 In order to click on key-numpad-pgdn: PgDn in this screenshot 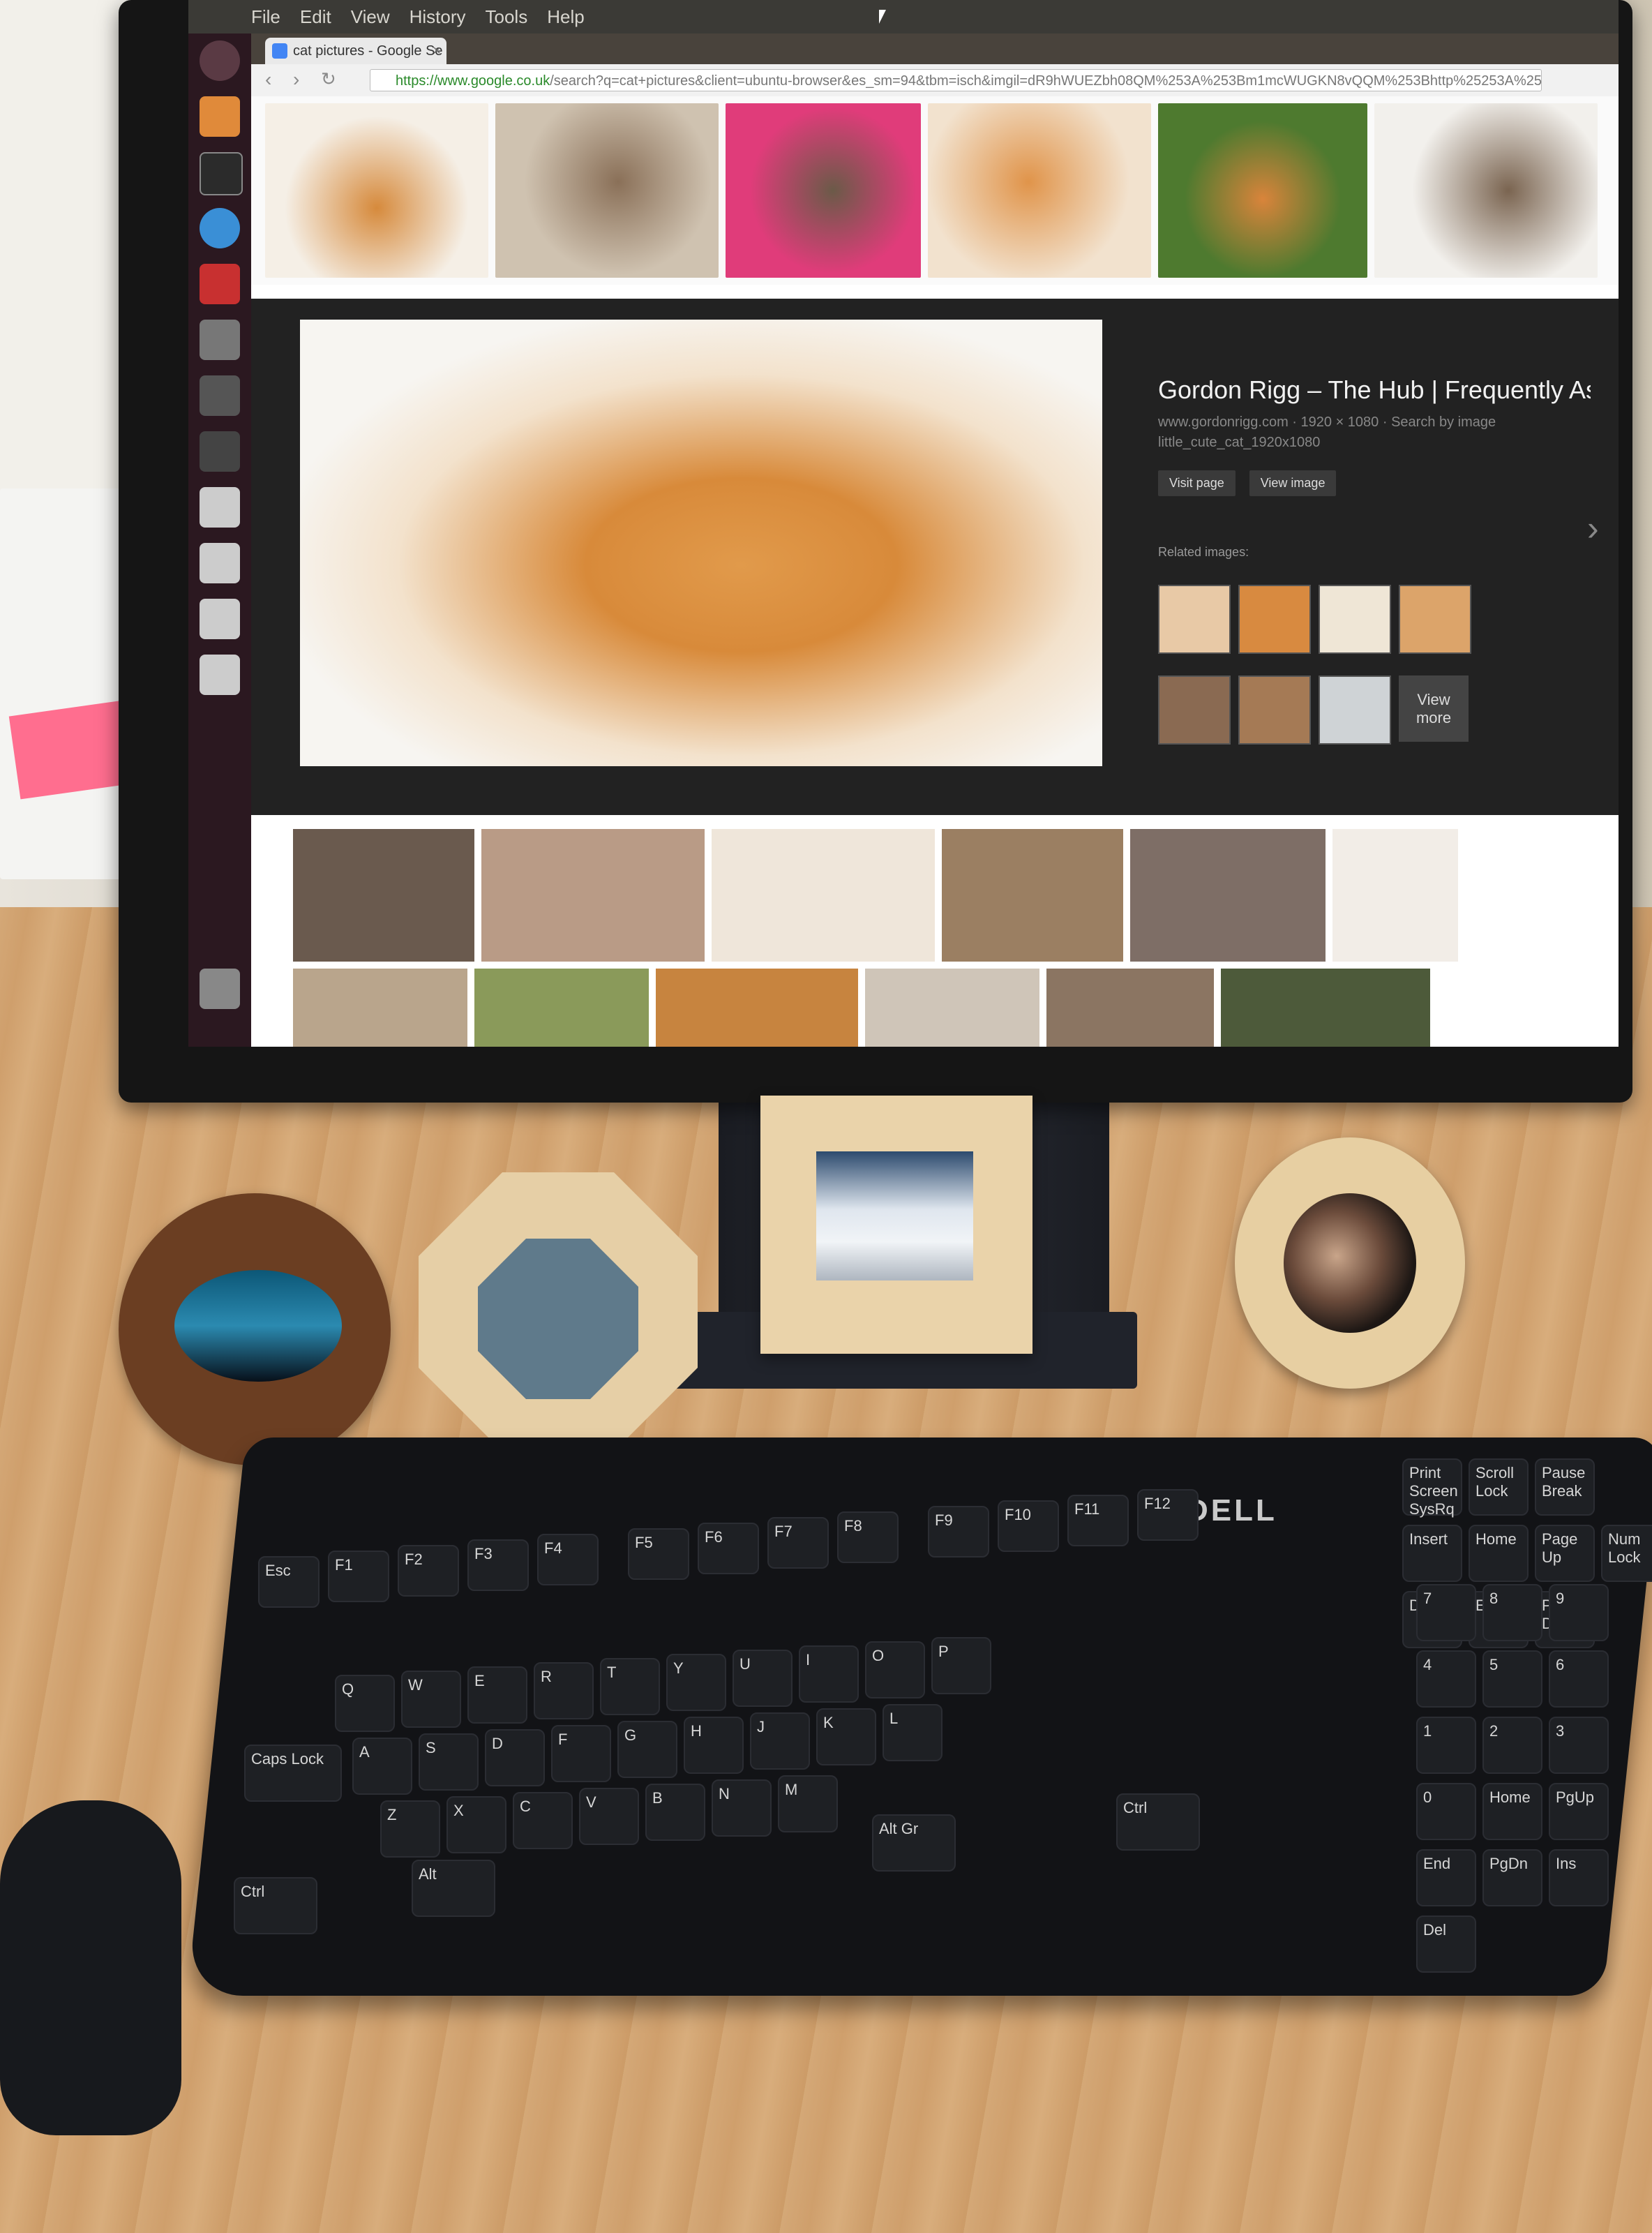, I will do `click(1512, 1877)`.